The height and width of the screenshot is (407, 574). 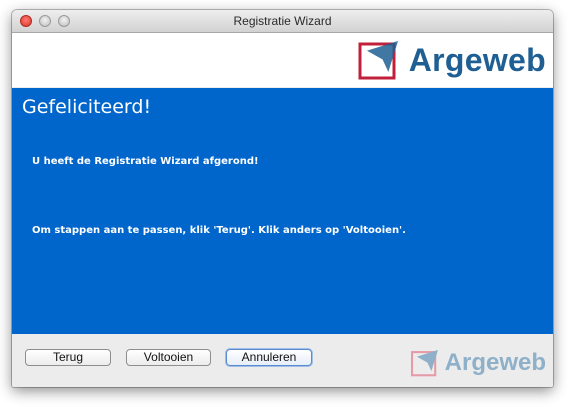 I want to click on window-title: Registratie Wizard, so click(x=282, y=21).